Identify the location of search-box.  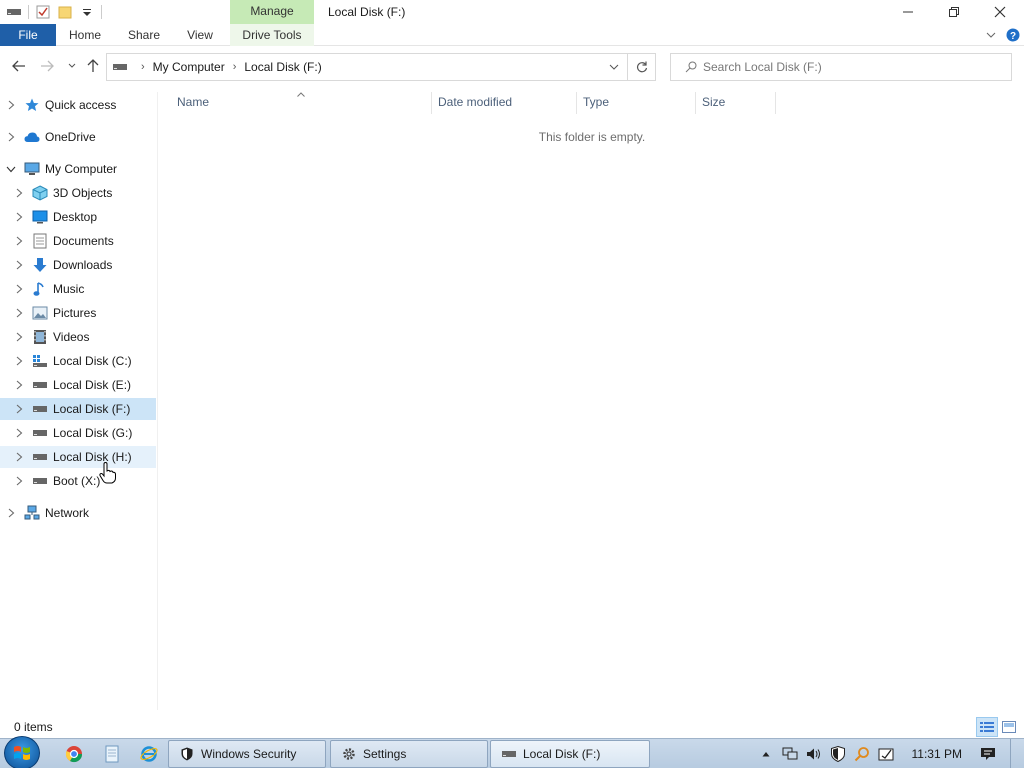
(841, 67).